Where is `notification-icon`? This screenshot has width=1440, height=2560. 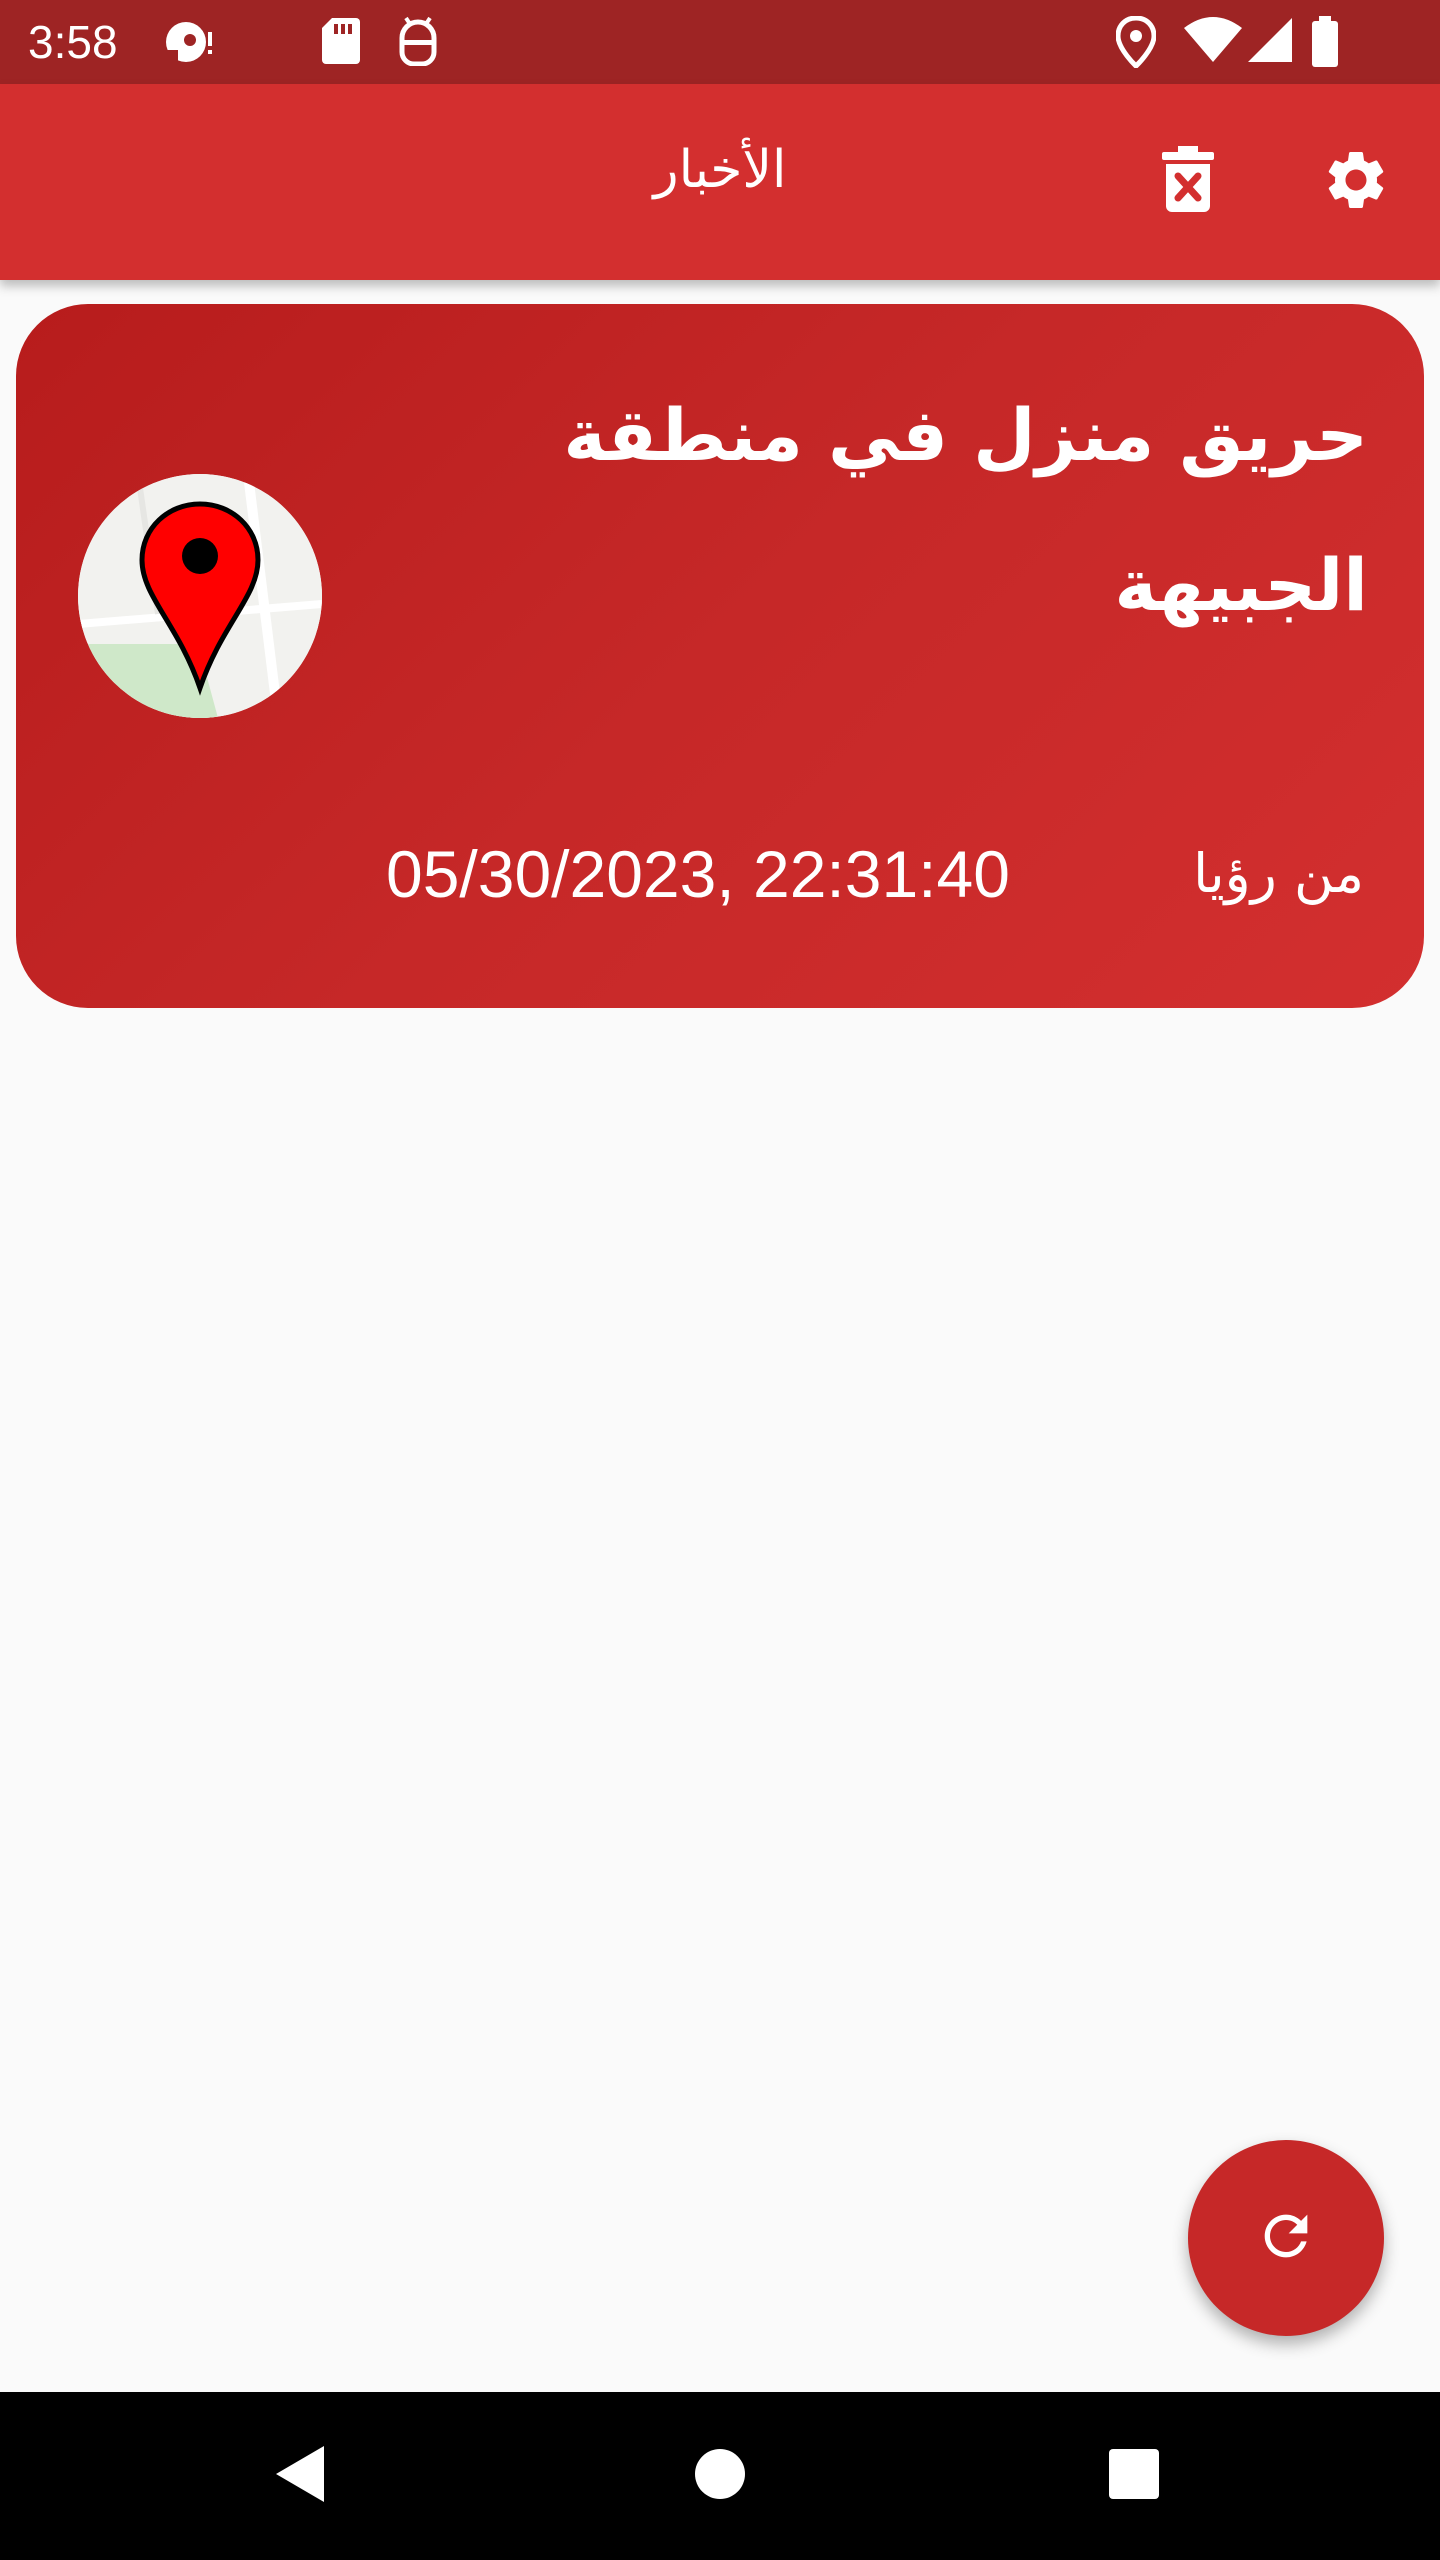 notification-icon is located at coordinates (188, 44).